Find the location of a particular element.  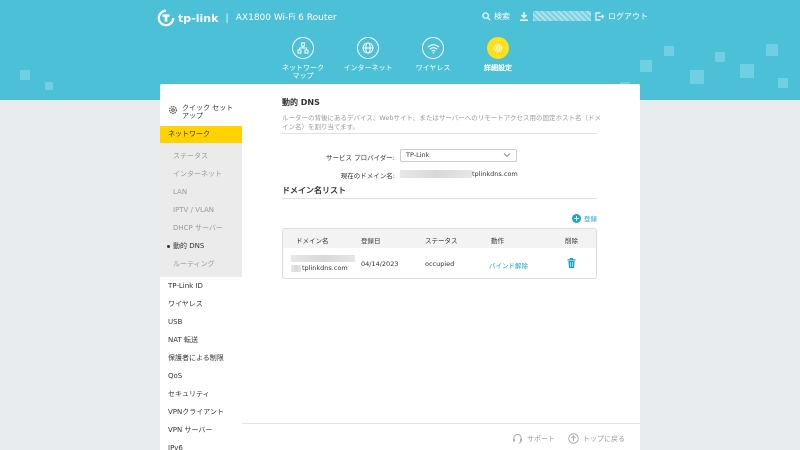

trash-icon is located at coordinates (571, 263).